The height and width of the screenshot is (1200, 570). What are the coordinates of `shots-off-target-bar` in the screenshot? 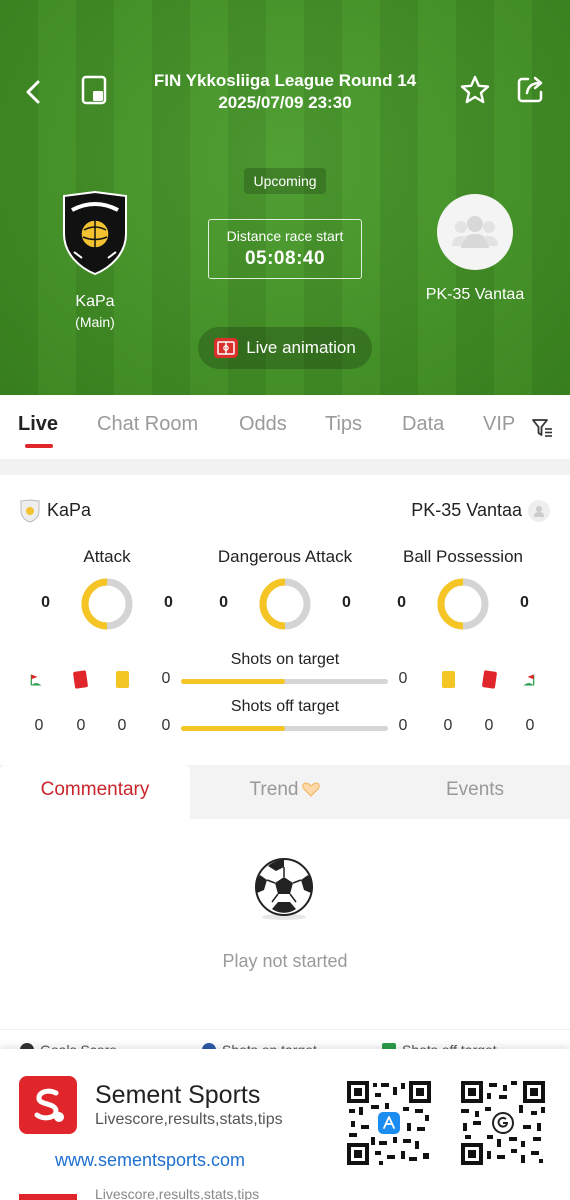 It's located at (284, 728).